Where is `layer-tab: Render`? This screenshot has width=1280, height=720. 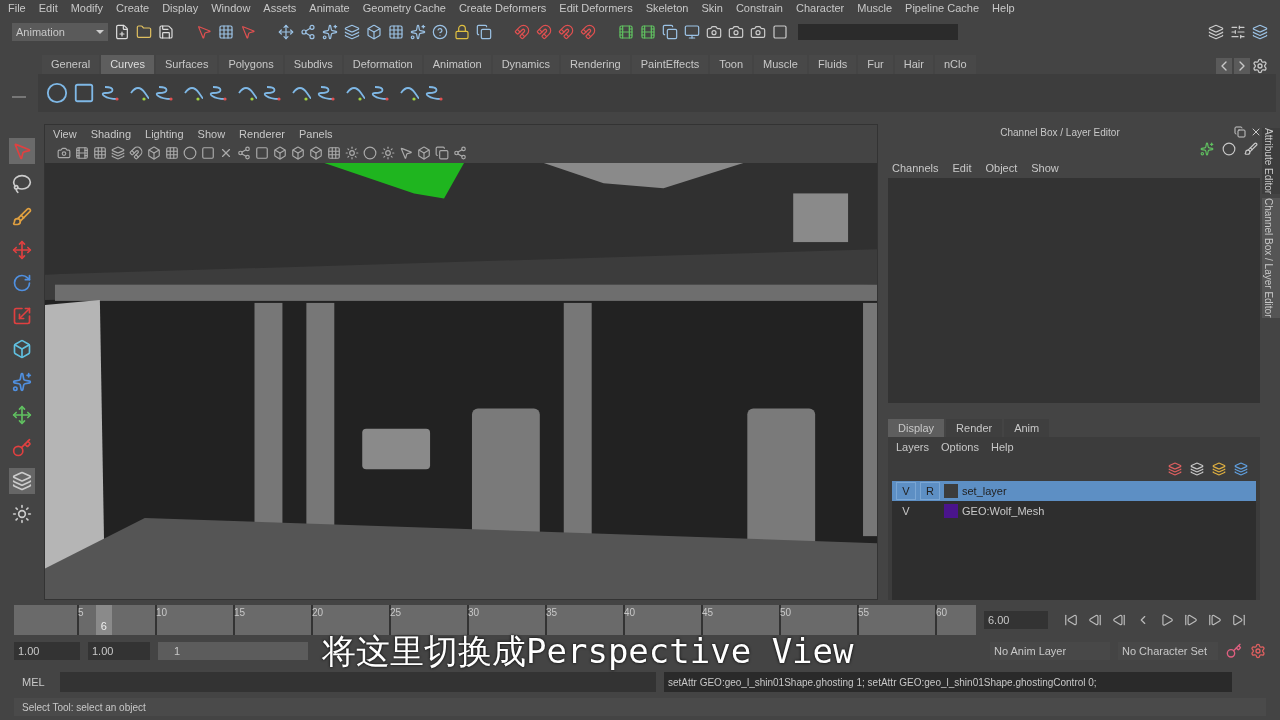
layer-tab: Render is located at coordinates (974, 428).